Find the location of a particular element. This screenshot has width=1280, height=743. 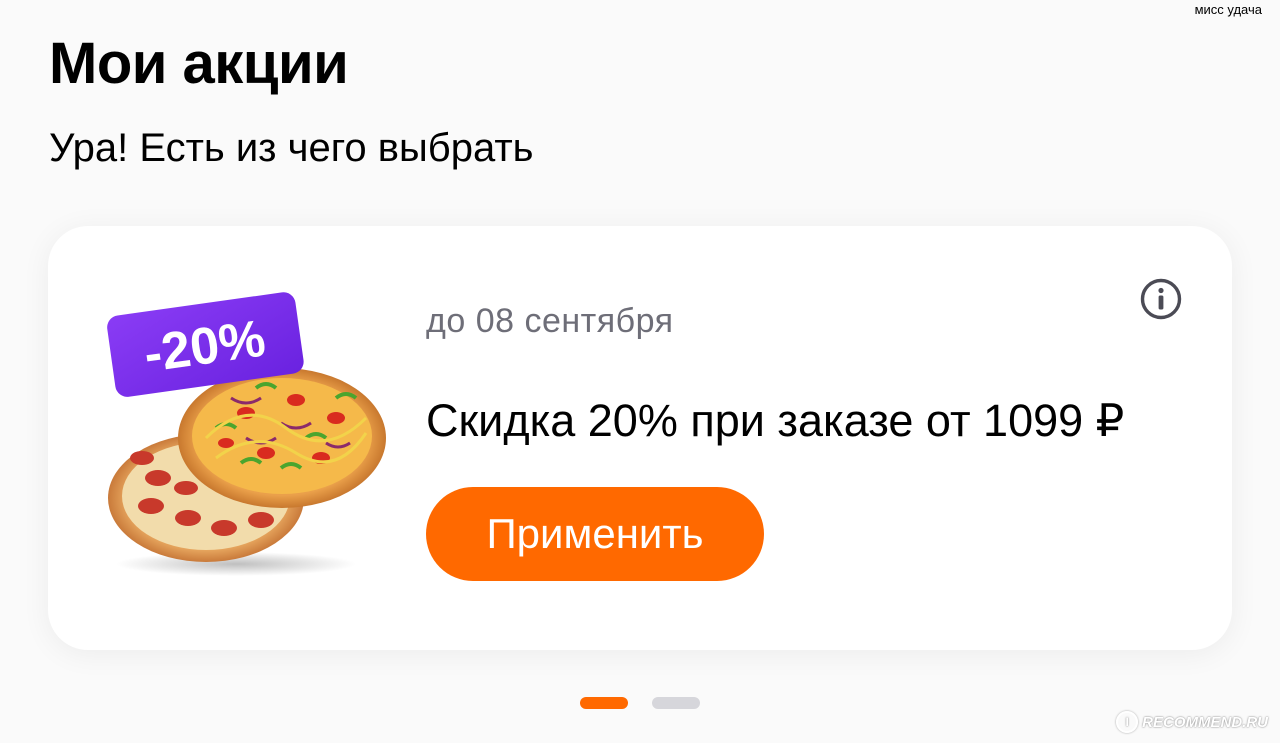

page-title: Мои акции is located at coordinates (199, 63).